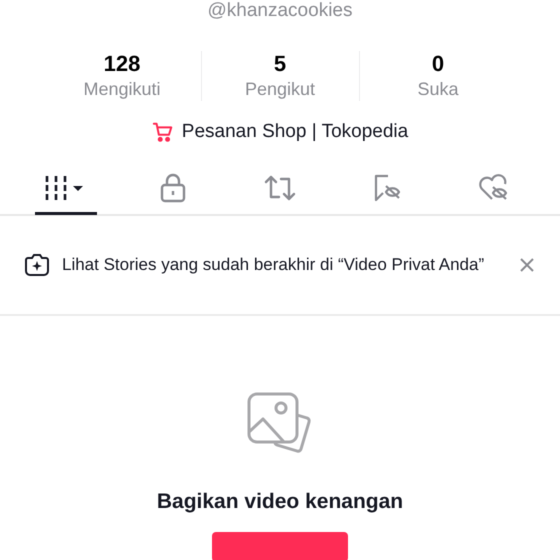 The height and width of the screenshot is (560, 560). What do you see at coordinates (280, 89) in the screenshot?
I see `stat-label: Pengikut` at bounding box center [280, 89].